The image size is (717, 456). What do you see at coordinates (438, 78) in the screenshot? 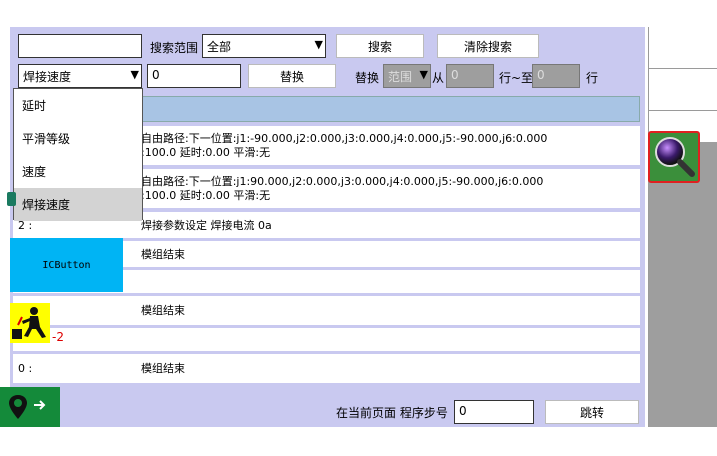
I see `from-label: 从` at bounding box center [438, 78].